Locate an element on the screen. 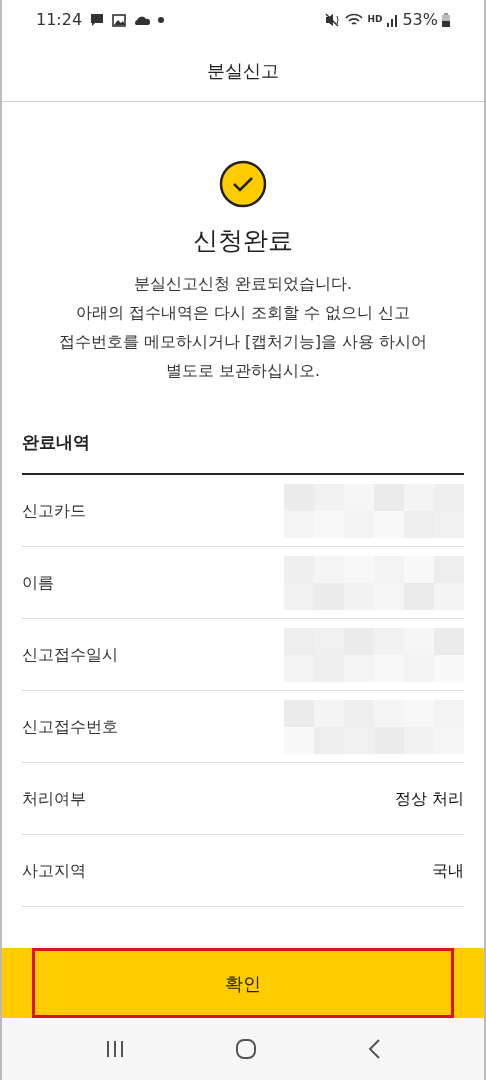  dot-icon is located at coordinates (161, 20).